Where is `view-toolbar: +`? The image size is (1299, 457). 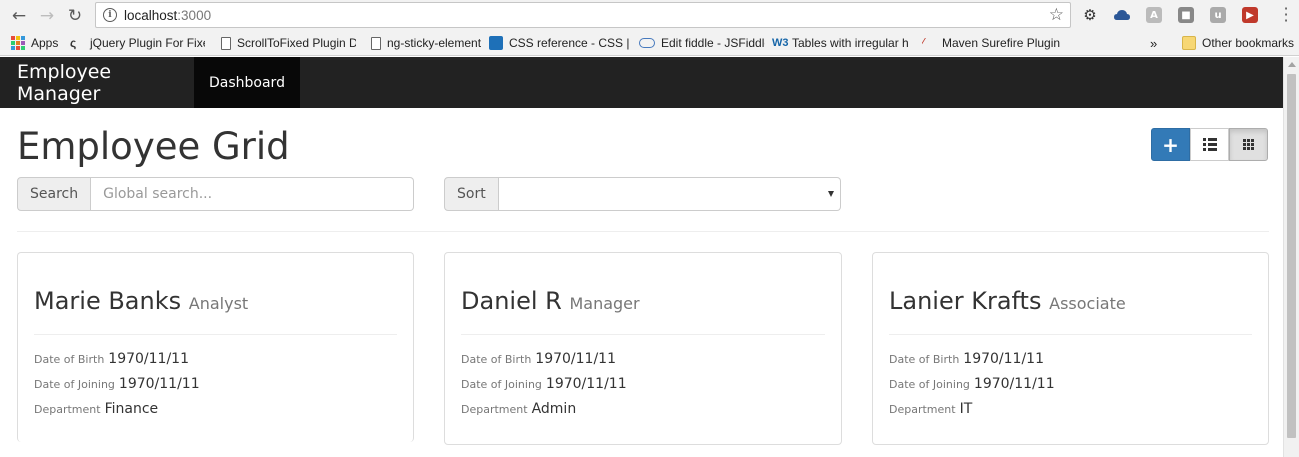
view-toolbar: + is located at coordinates (1209, 144).